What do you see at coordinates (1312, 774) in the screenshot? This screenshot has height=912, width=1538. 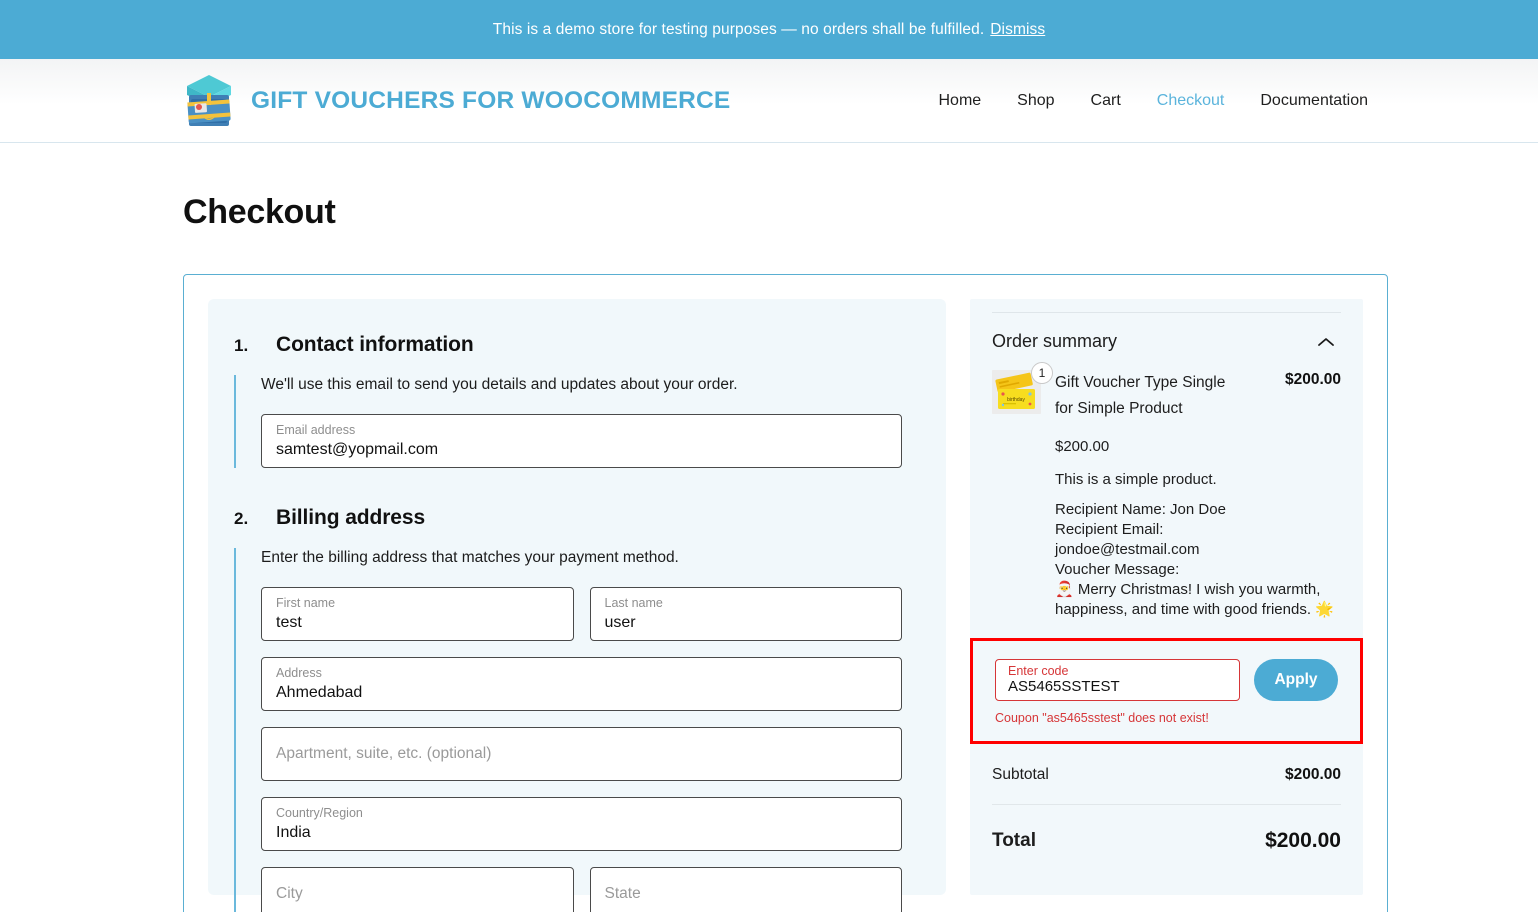 I see `subtotal-value: $200.00` at bounding box center [1312, 774].